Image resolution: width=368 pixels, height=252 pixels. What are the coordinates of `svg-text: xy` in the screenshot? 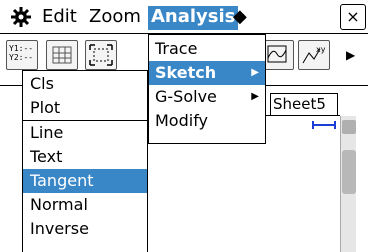 It's located at (321, 49).